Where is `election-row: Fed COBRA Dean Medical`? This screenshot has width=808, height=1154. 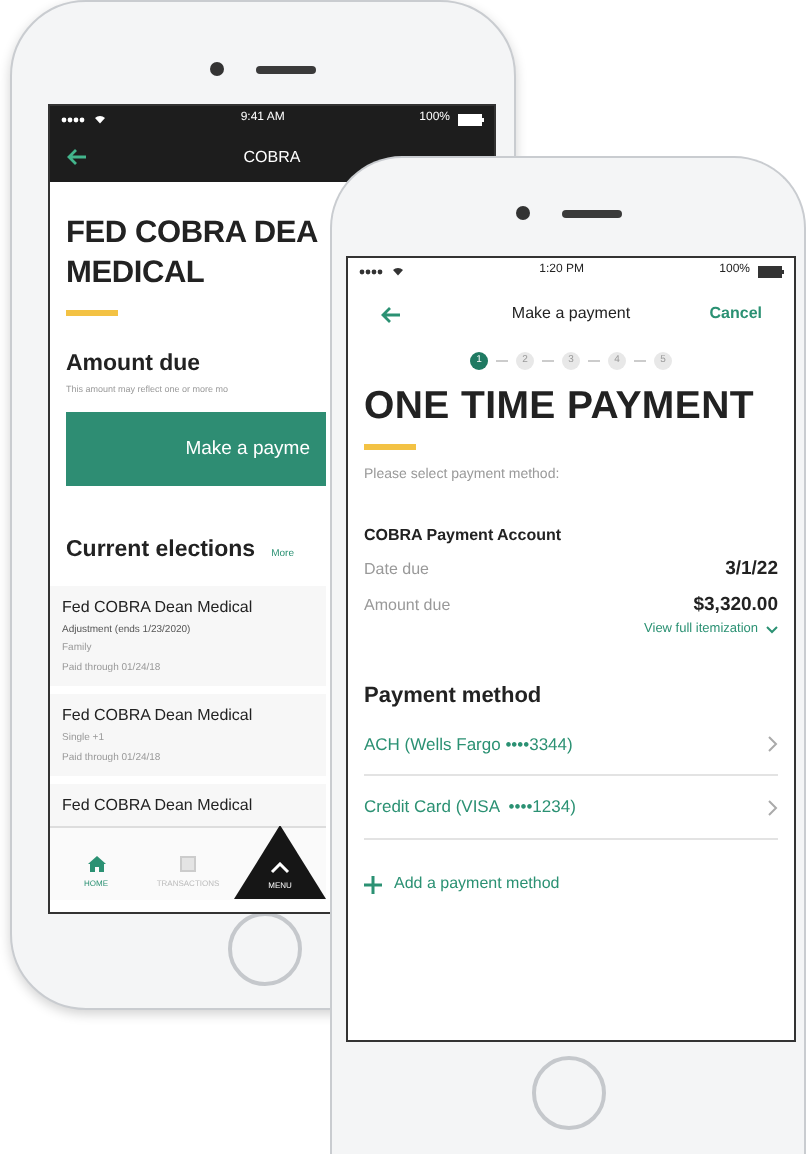
election-row: Fed COBRA Dean Medical is located at coordinates (188, 805).